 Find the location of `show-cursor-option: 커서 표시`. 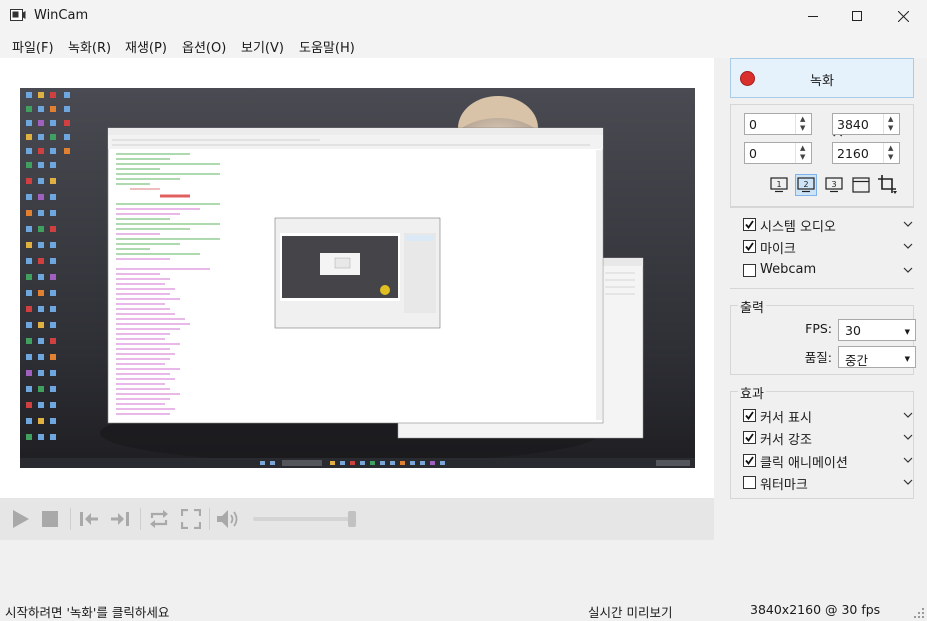

show-cursor-option: 커서 표시 is located at coordinates (828, 416).